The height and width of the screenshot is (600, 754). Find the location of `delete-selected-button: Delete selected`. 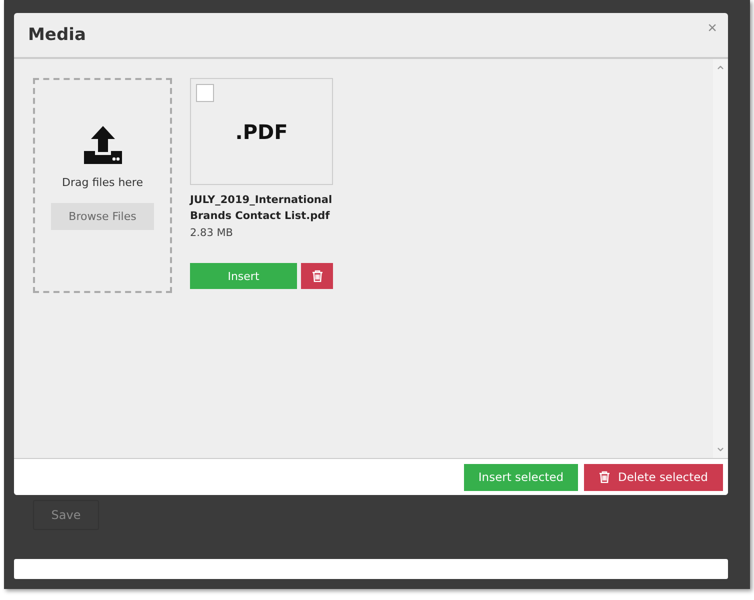

delete-selected-button: Delete selected is located at coordinates (653, 477).